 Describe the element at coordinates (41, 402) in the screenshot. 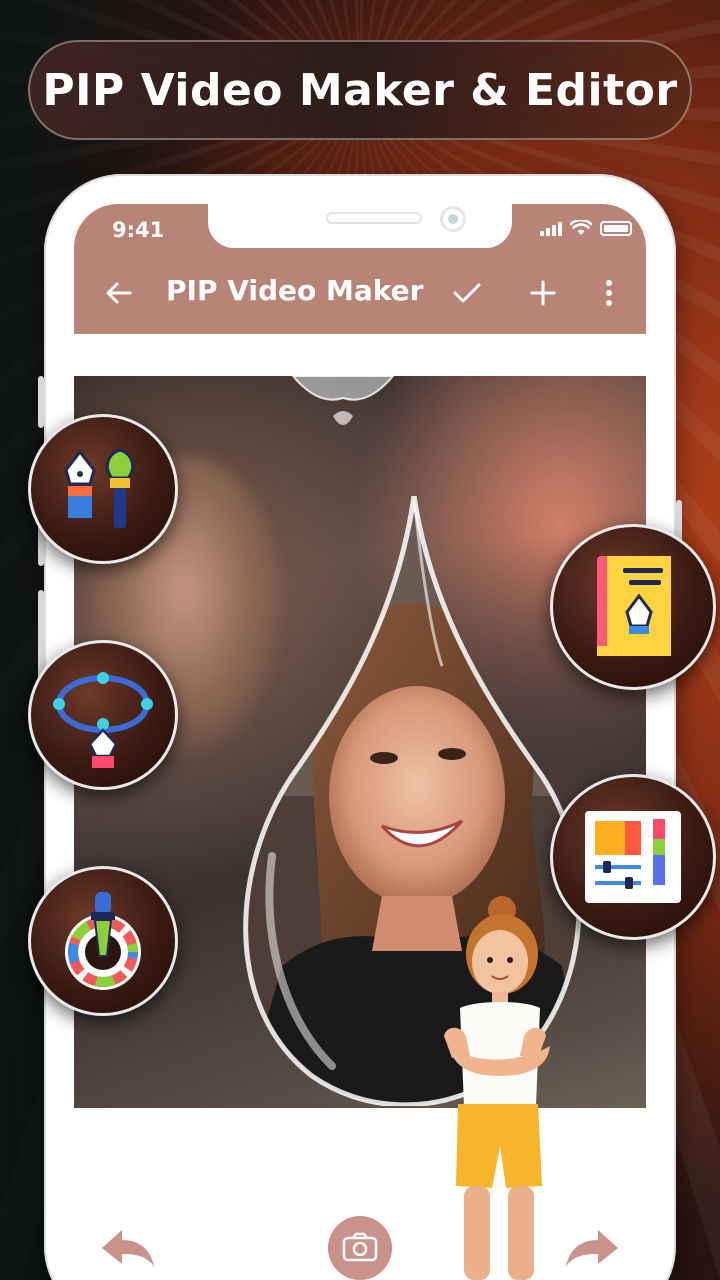

I see `phone-side-button` at that location.